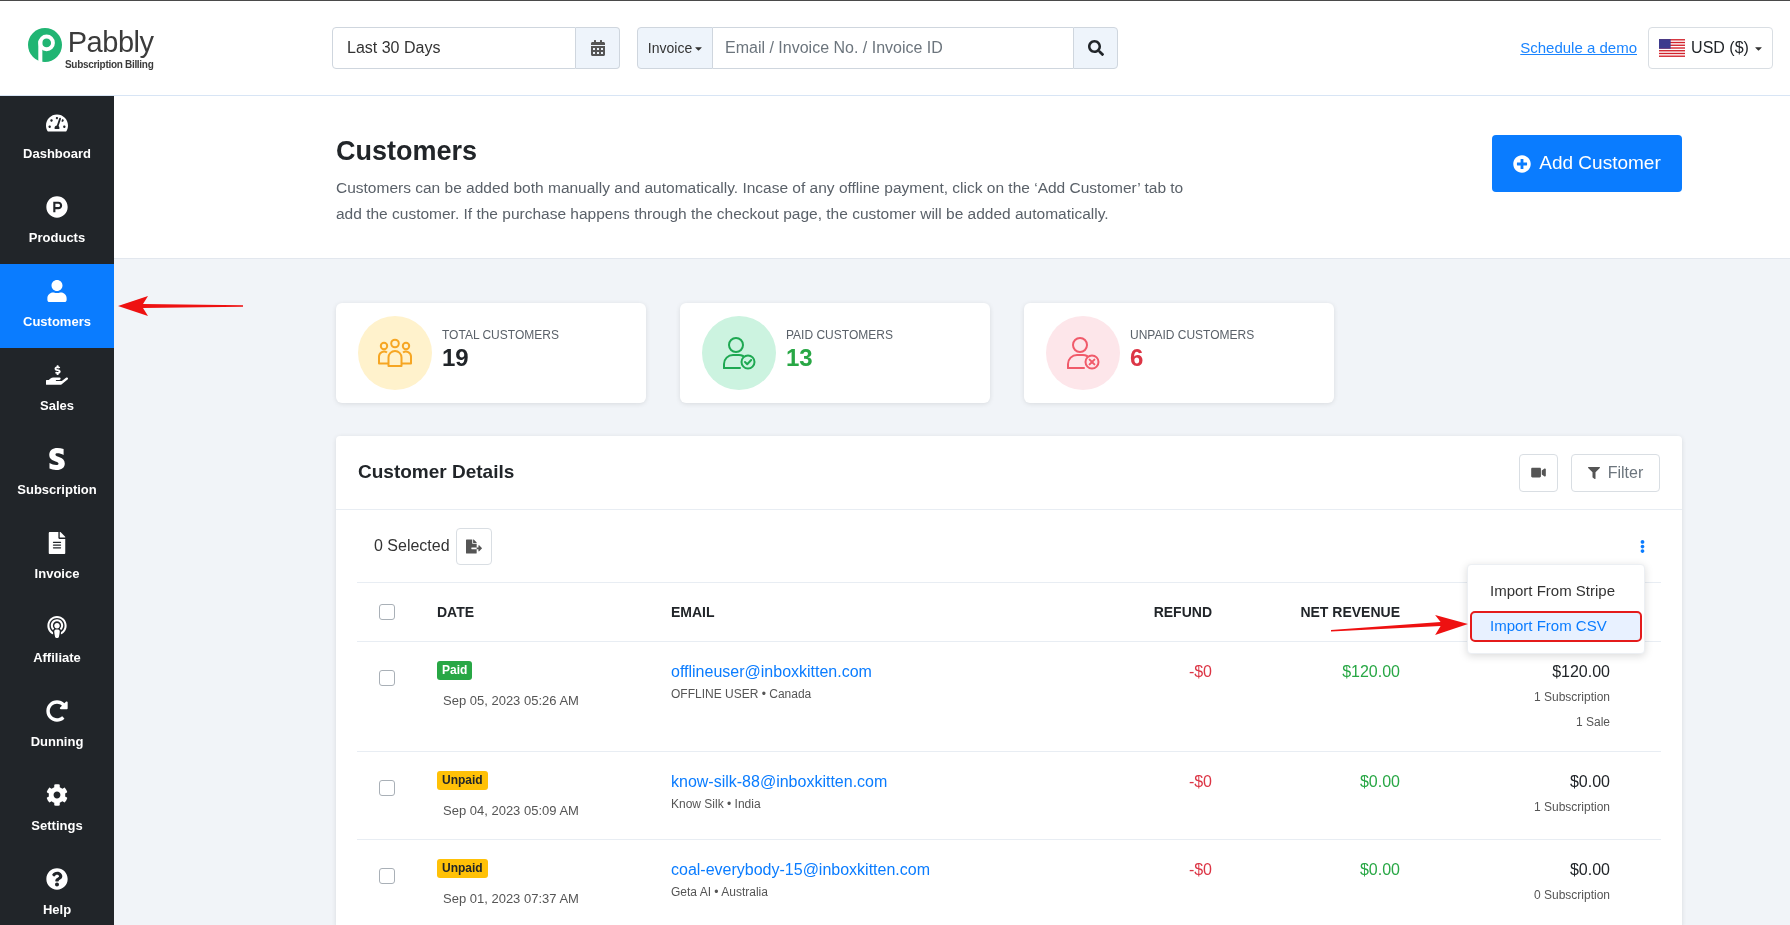 The width and height of the screenshot is (1790, 925). What do you see at coordinates (436, 472) in the screenshot?
I see `card-title: Customer Details` at bounding box center [436, 472].